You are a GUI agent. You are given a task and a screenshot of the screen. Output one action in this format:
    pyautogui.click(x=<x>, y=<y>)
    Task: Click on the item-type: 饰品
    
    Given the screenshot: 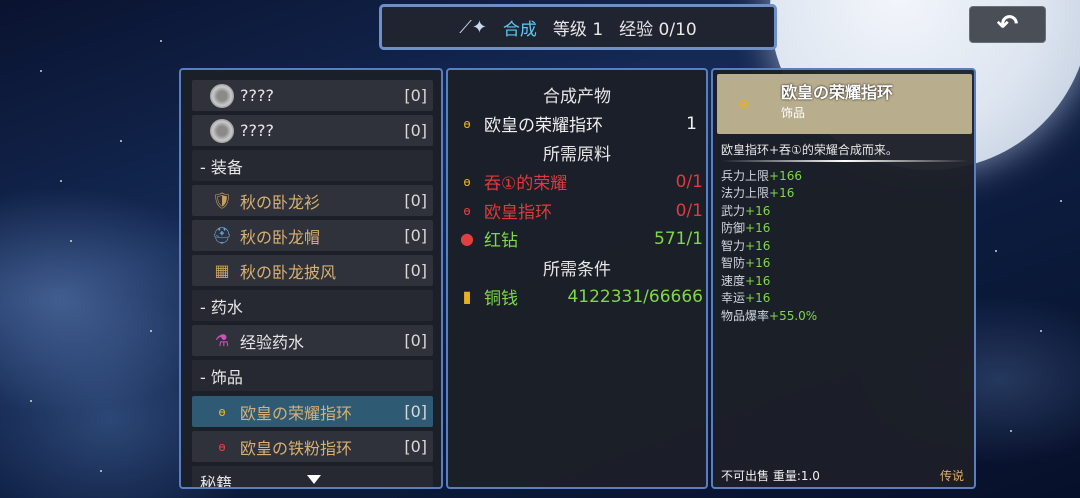 What is the action you would take?
    pyautogui.click(x=793, y=113)
    